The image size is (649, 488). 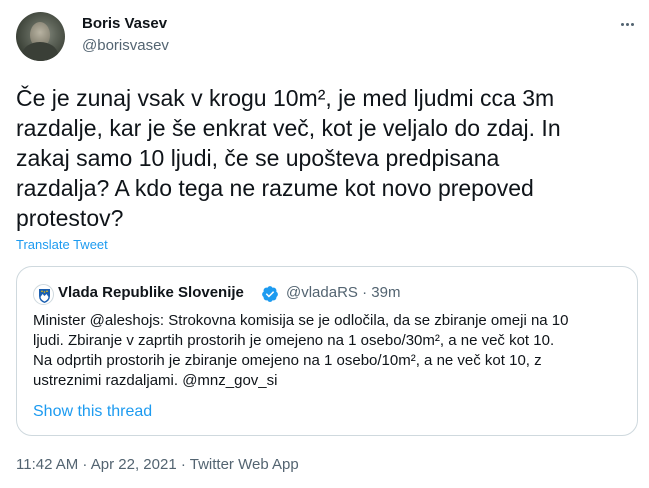 I want to click on quoted-author-handle: @vladaRS, so click(x=322, y=292).